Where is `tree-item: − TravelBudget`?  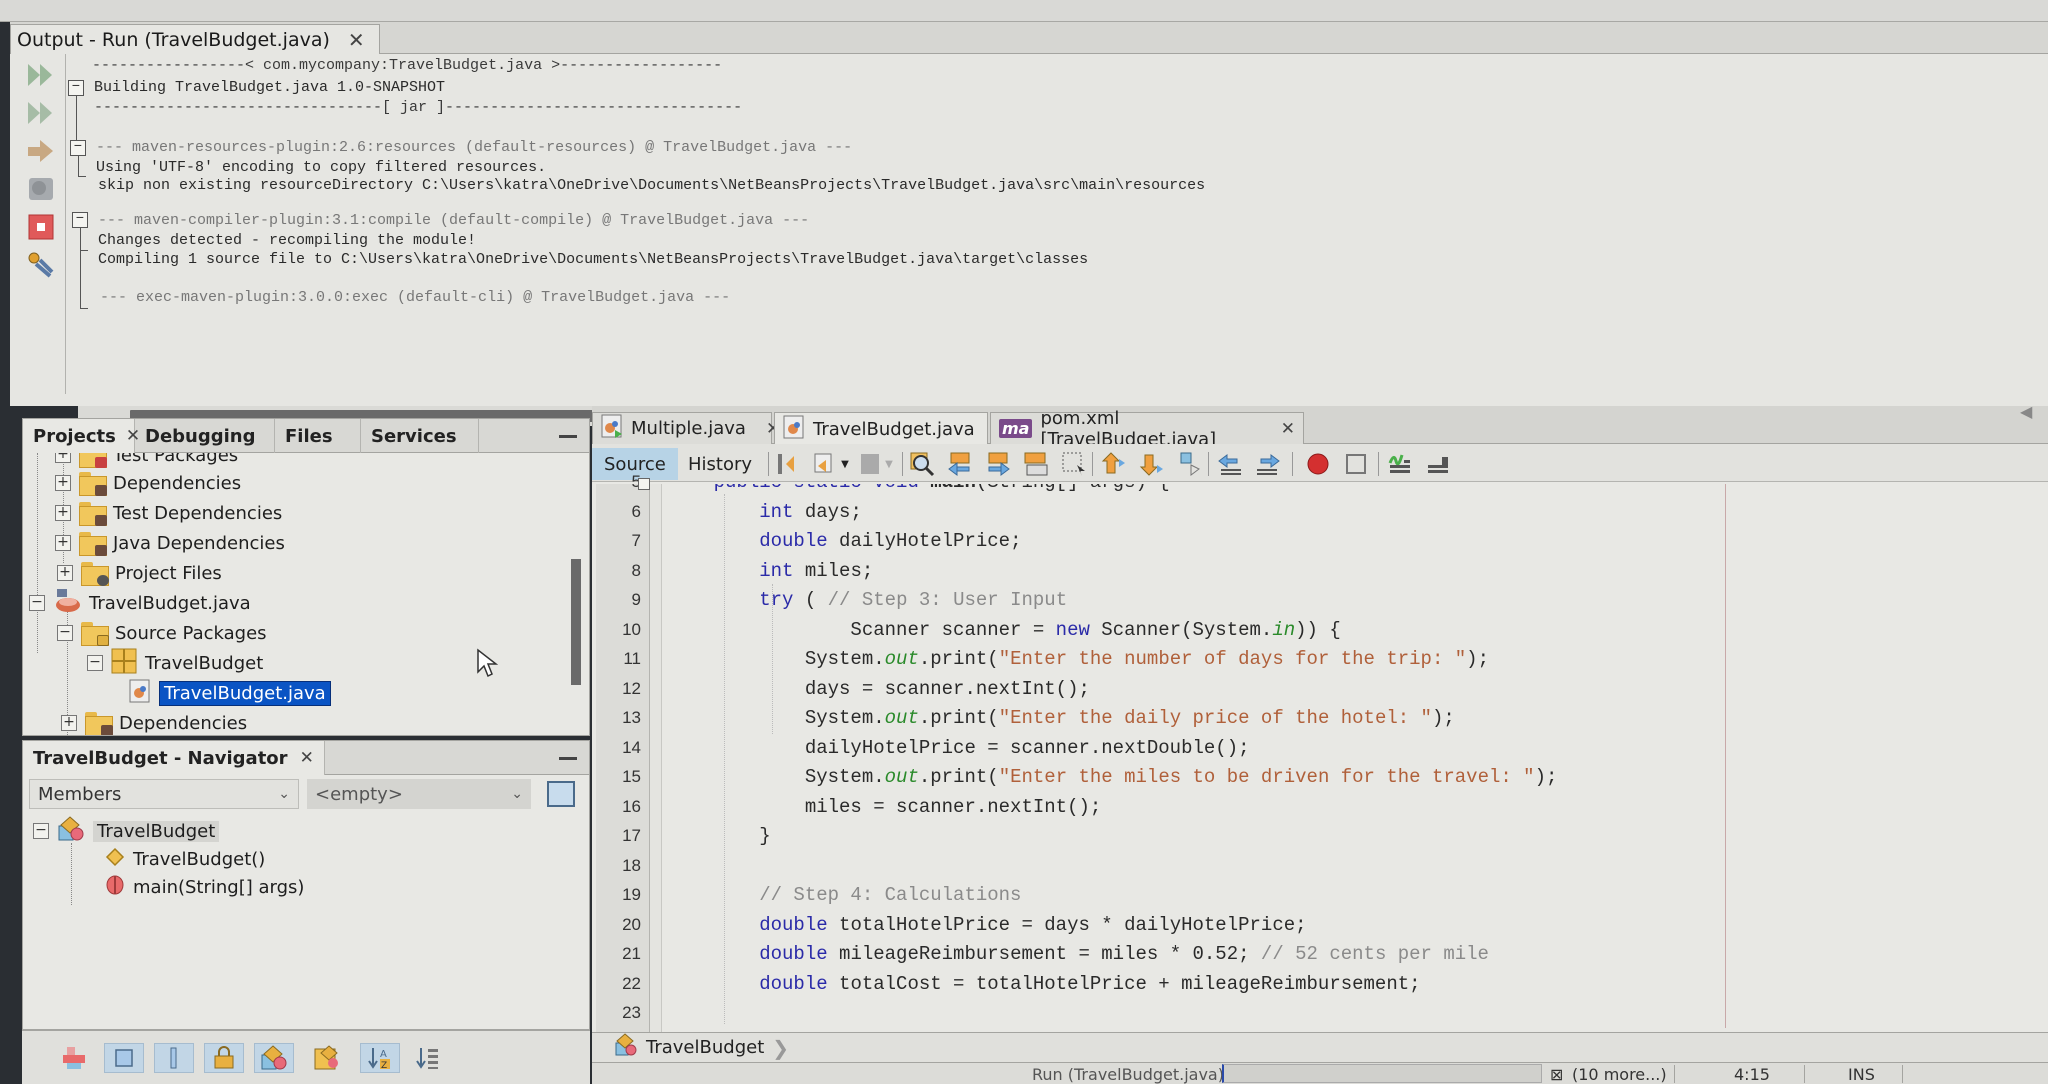
tree-item: − TravelBudget is located at coordinates (175, 662).